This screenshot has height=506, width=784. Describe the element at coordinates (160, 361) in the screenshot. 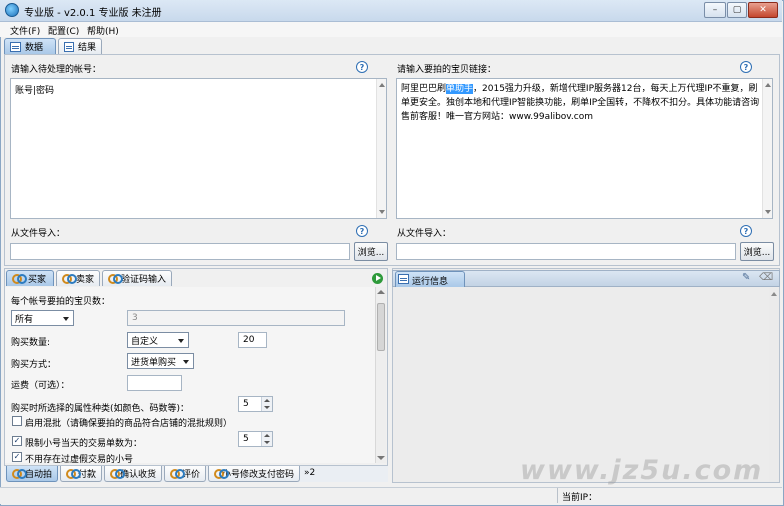

I see `purchase-method-select: 进货单购买` at that location.